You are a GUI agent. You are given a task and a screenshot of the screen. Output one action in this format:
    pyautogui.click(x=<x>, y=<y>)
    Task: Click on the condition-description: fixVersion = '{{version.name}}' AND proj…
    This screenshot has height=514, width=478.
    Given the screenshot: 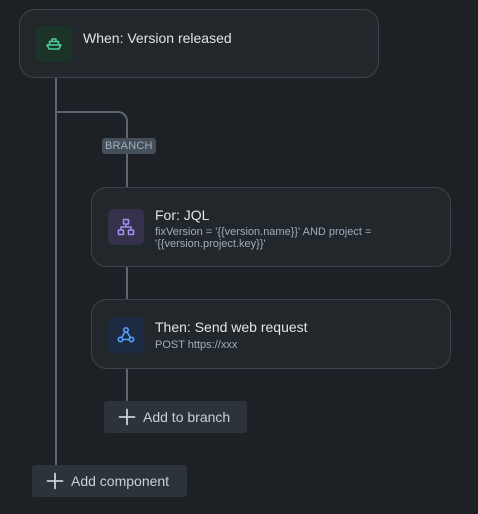 What is the action you would take?
    pyautogui.click(x=263, y=238)
    